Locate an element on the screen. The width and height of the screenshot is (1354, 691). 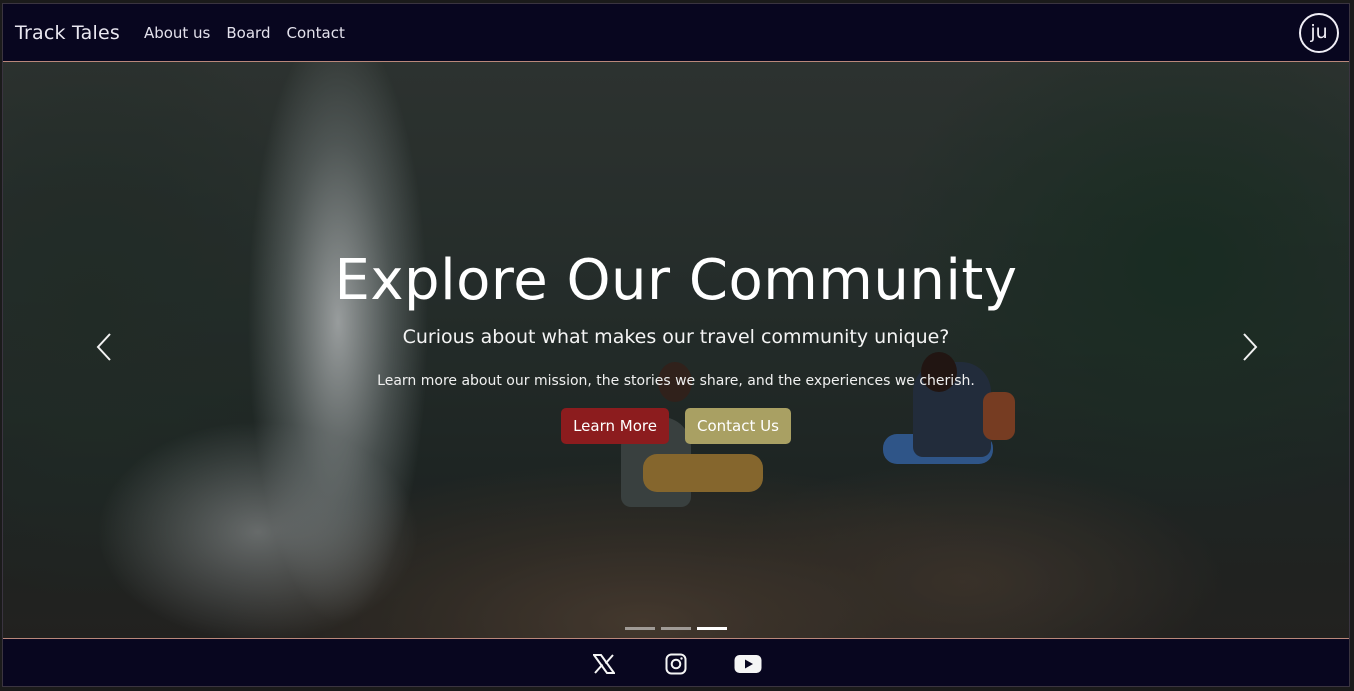
hero-title: Explore Our Community is located at coordinates (676, 280).